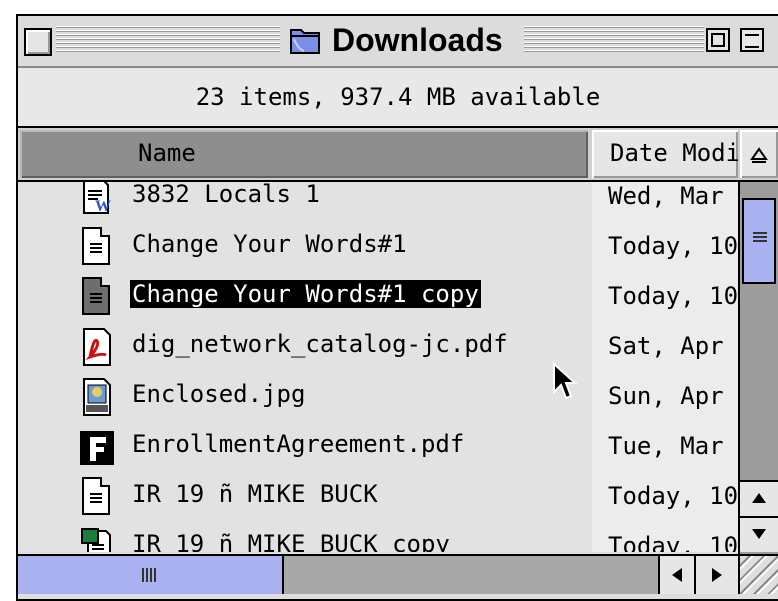  I want to click on info-bar: 23 items, 937.4 MB available, so click(398, 98).